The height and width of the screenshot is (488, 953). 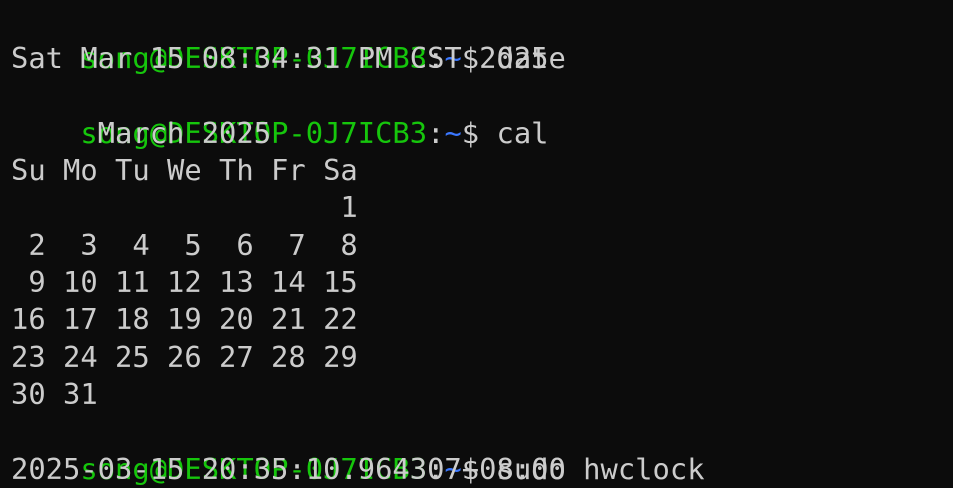 I want to click on prompt-symbol: $, so click(x=479, y=132).